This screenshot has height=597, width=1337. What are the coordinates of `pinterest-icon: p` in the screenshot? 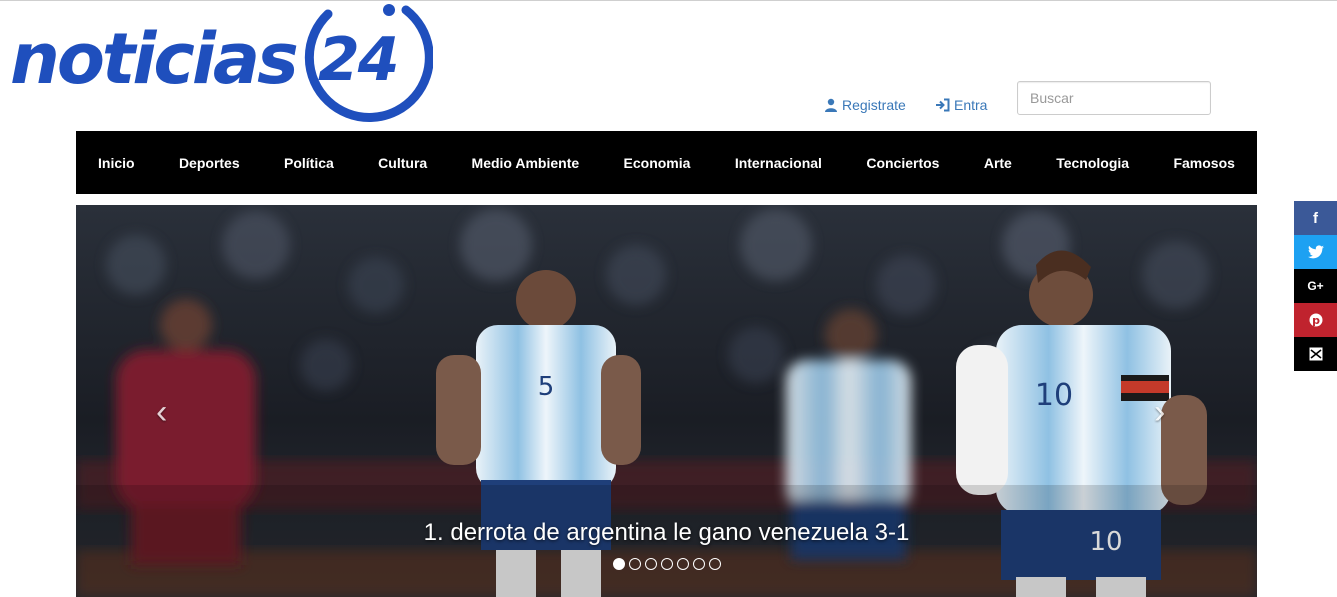 It's located at (1315, 320).